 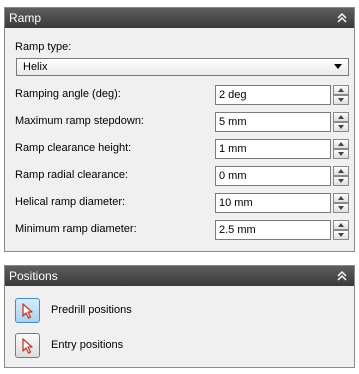 What do you see at coordinates (182, 230) in the screenshot?
I see `min-ramp-diameter-row: Minimum ramp diameter: 2.5 mm` at bounding box center [182, 230].